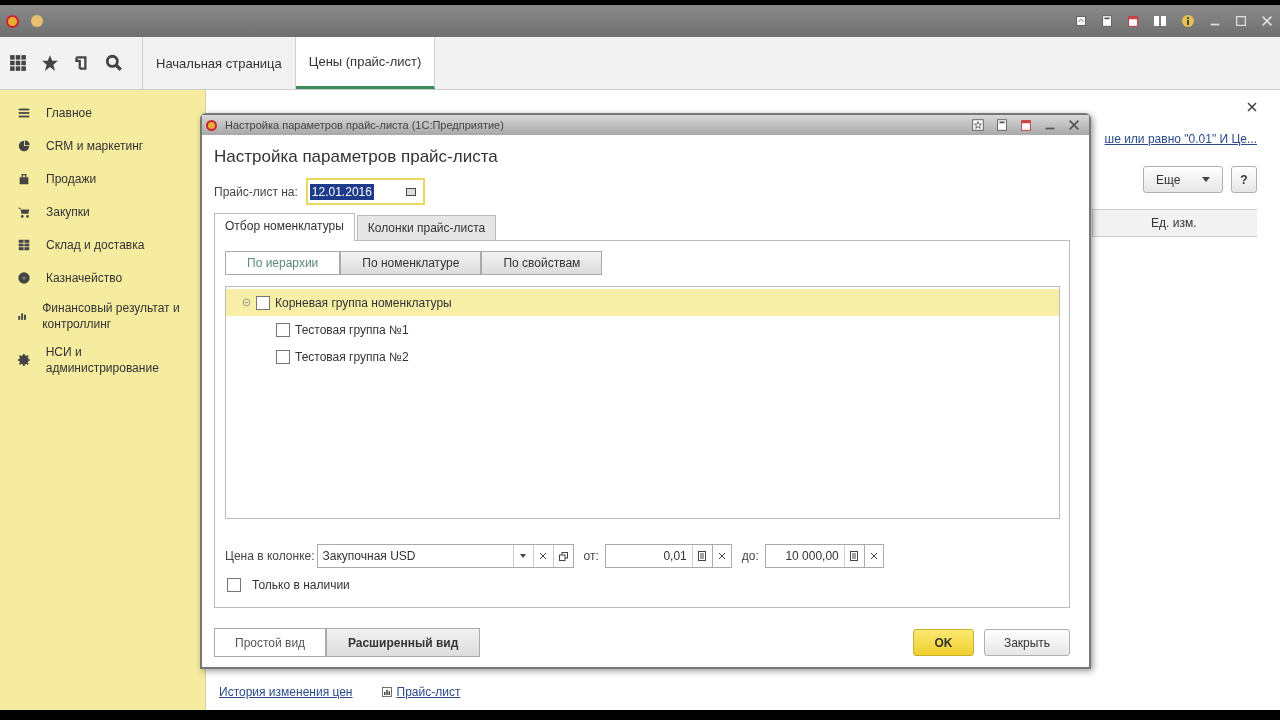  What do you see at coordinates (102, 114) in the screenshot?
I see `sidebar-item: Главное` at bounding box center [102, 114].